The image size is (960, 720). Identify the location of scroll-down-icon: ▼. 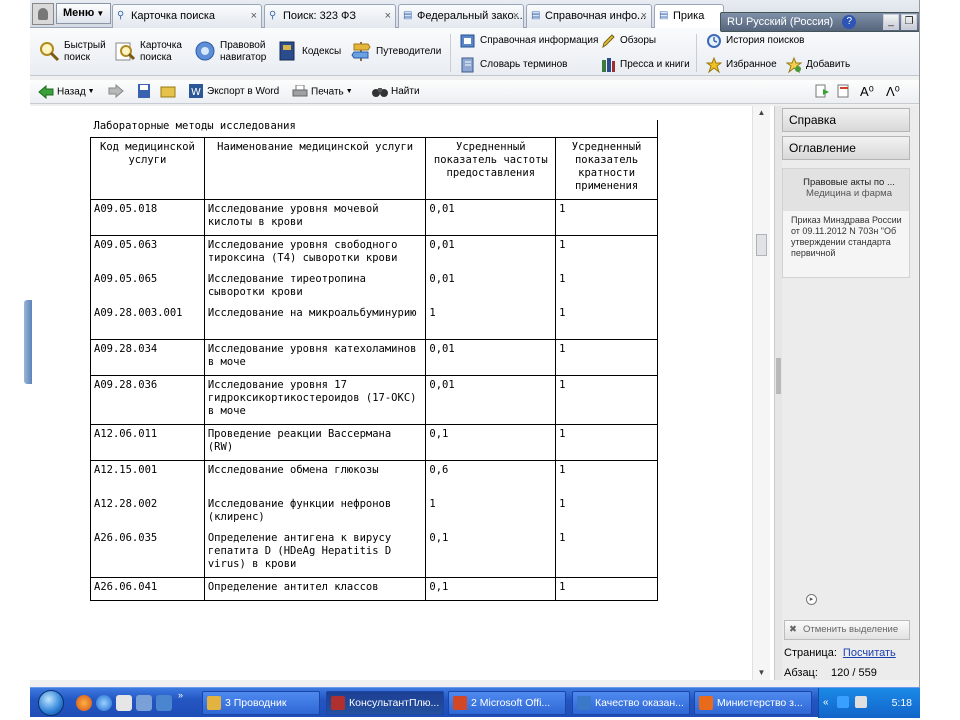
(761, 673).